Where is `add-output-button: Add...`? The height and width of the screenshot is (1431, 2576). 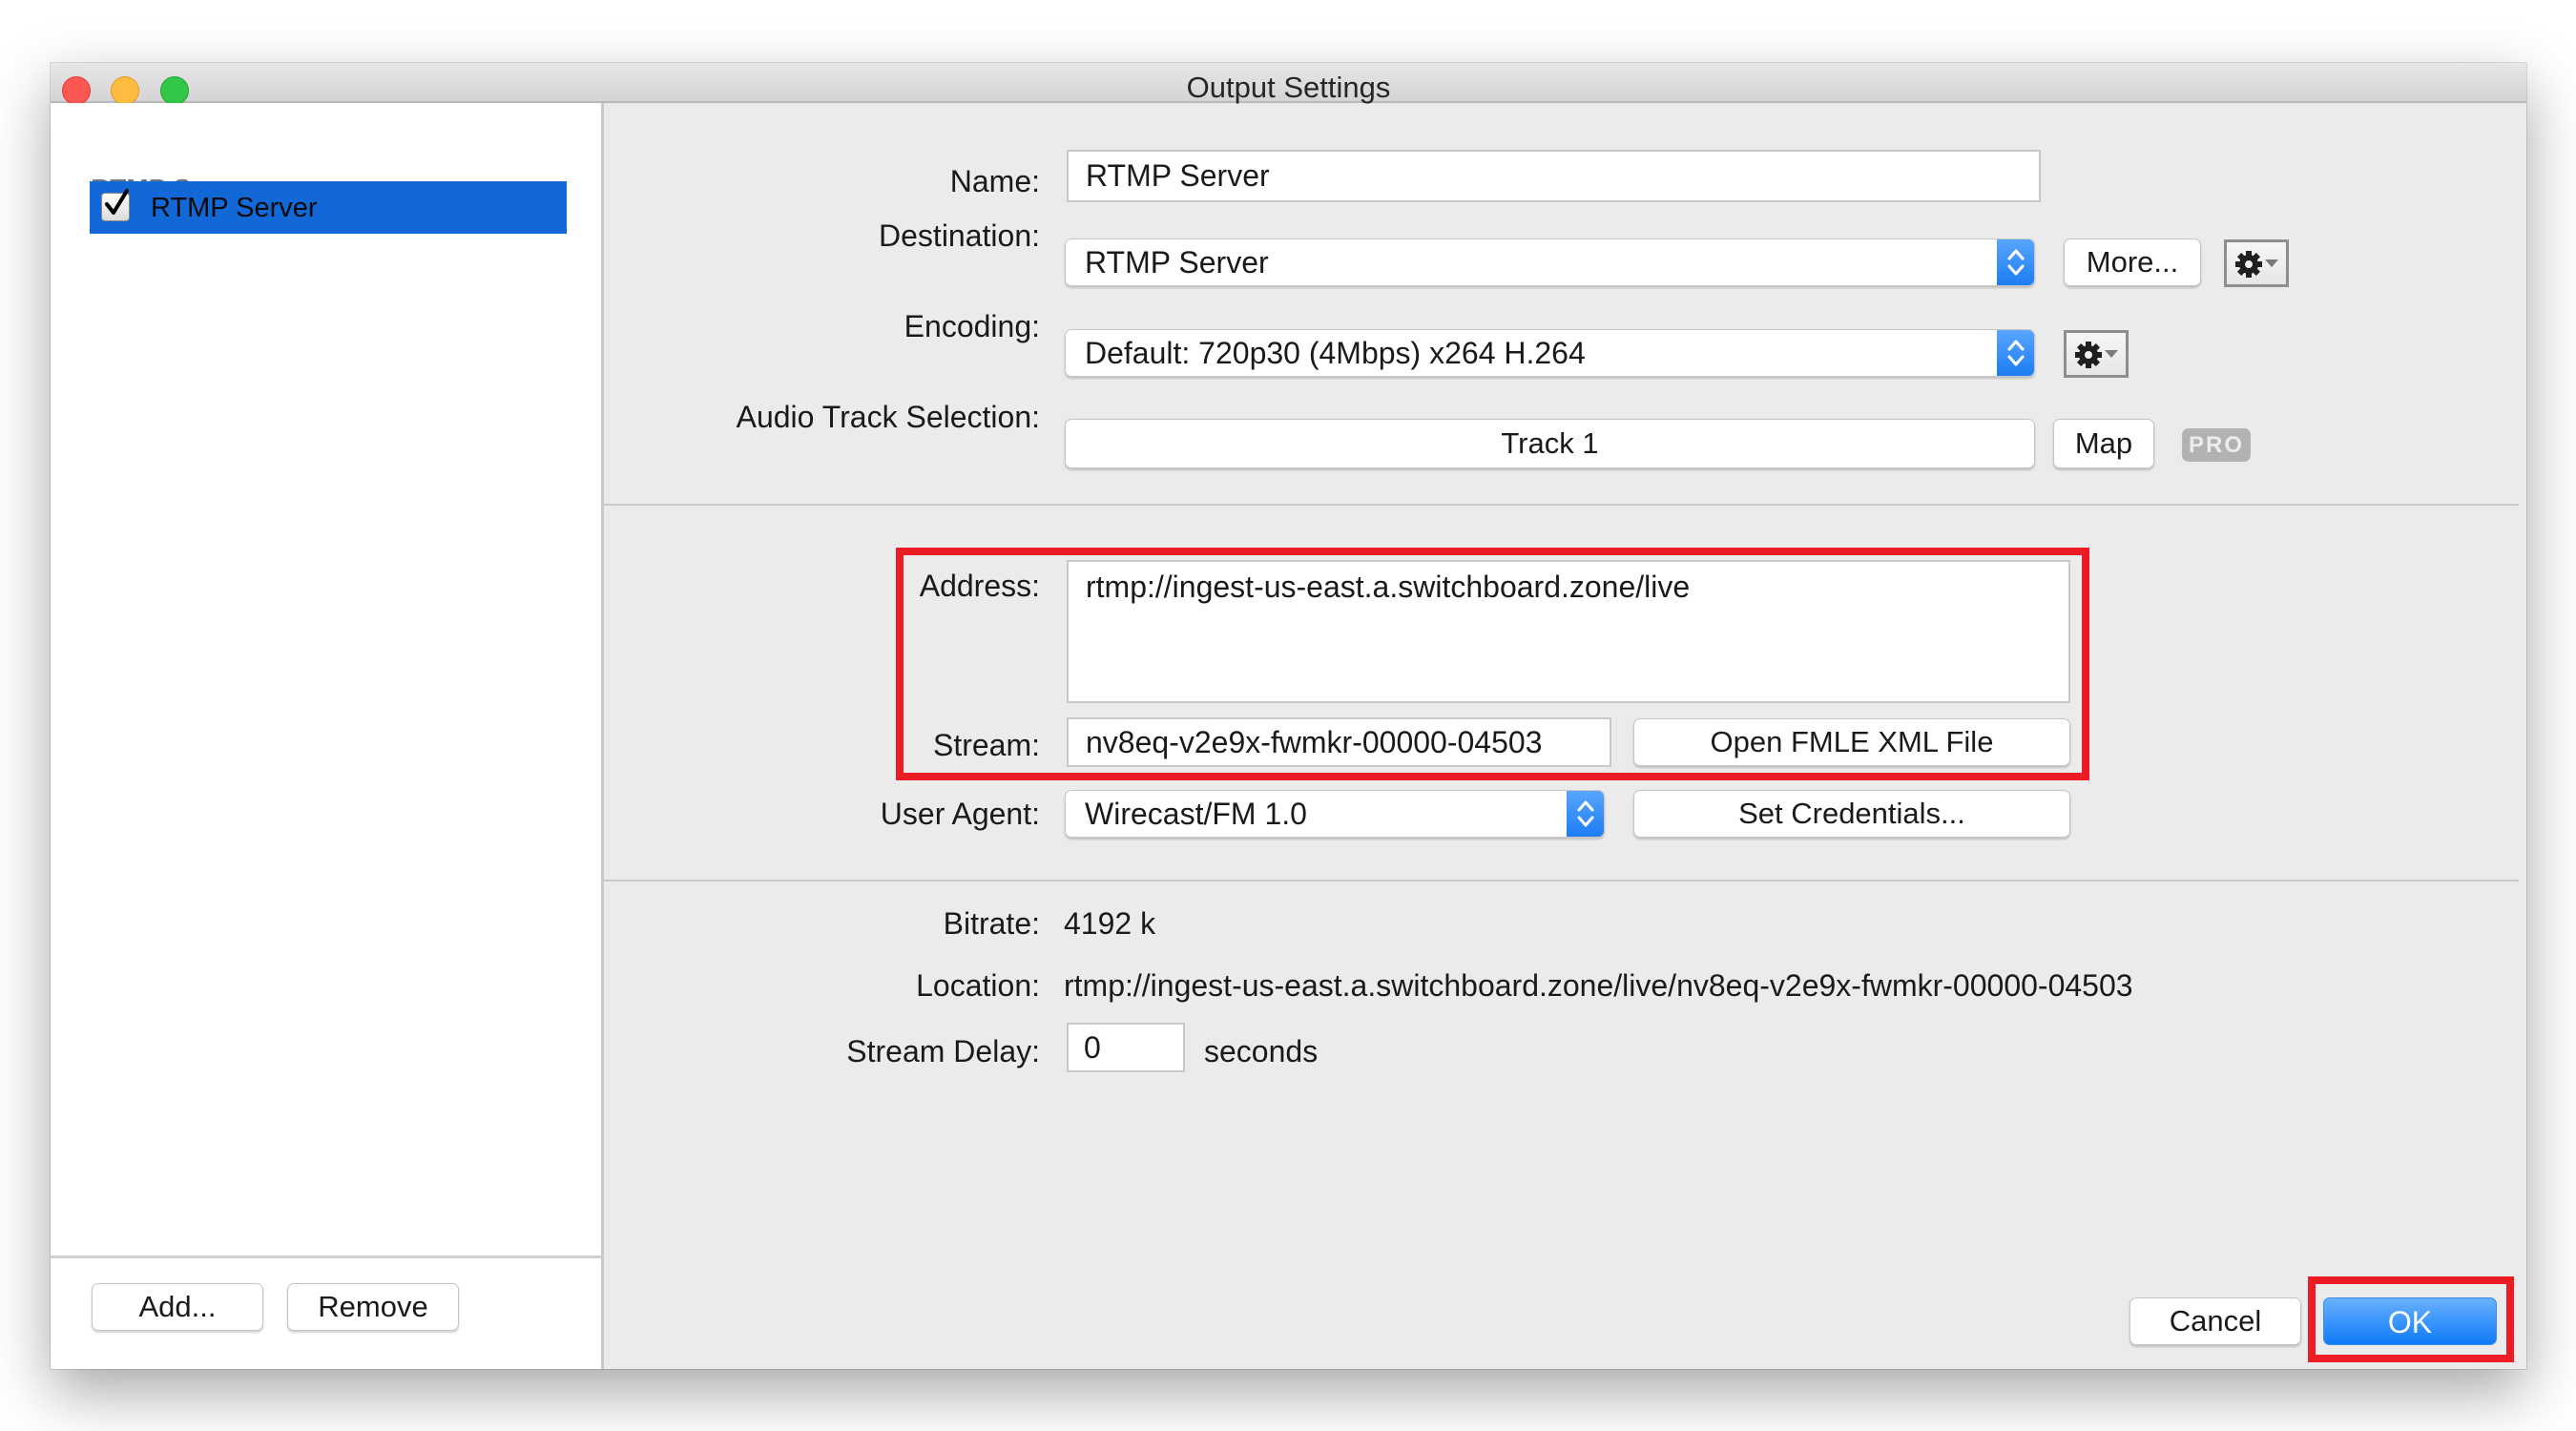 add-output-button: Add... is located at coordinates (177, 1307).